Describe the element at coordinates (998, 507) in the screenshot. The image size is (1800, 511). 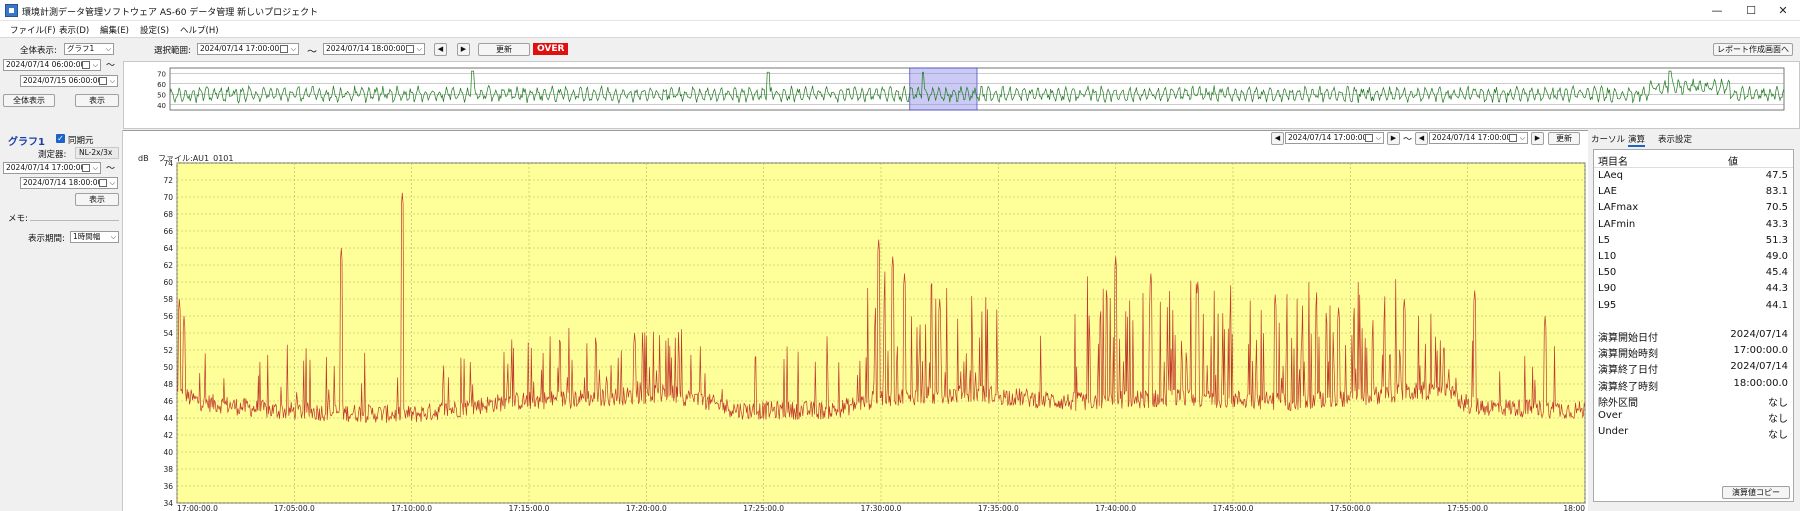
I see `x-tick-label: 17:35:00.0` at that location.